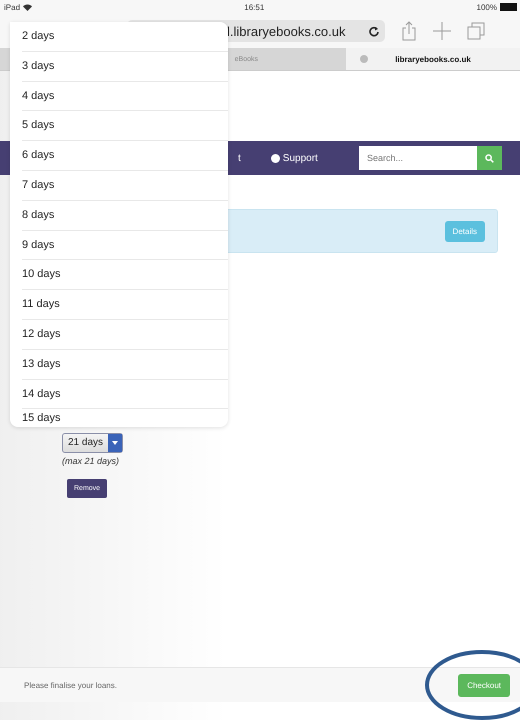 This screenshot has height=720, width=520. I want to click on browser-tab: libraryebooks.co.uk, so click(433, 59).